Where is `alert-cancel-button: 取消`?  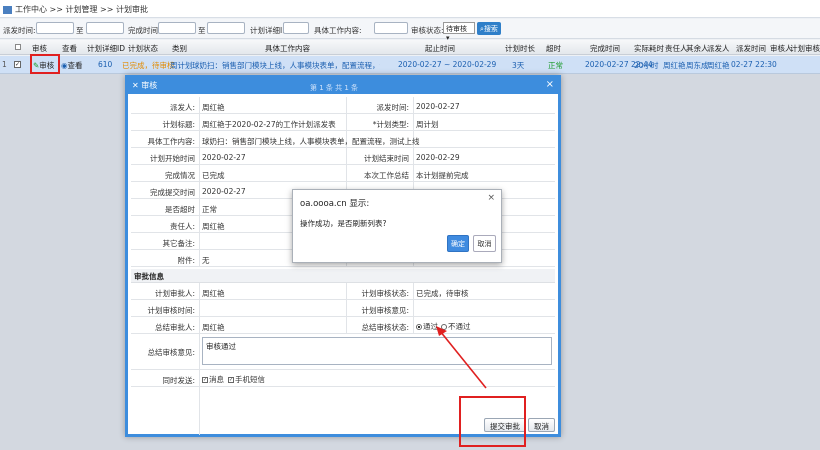 alert-cancel-button: 取消 is located at coordinates (484, 243).